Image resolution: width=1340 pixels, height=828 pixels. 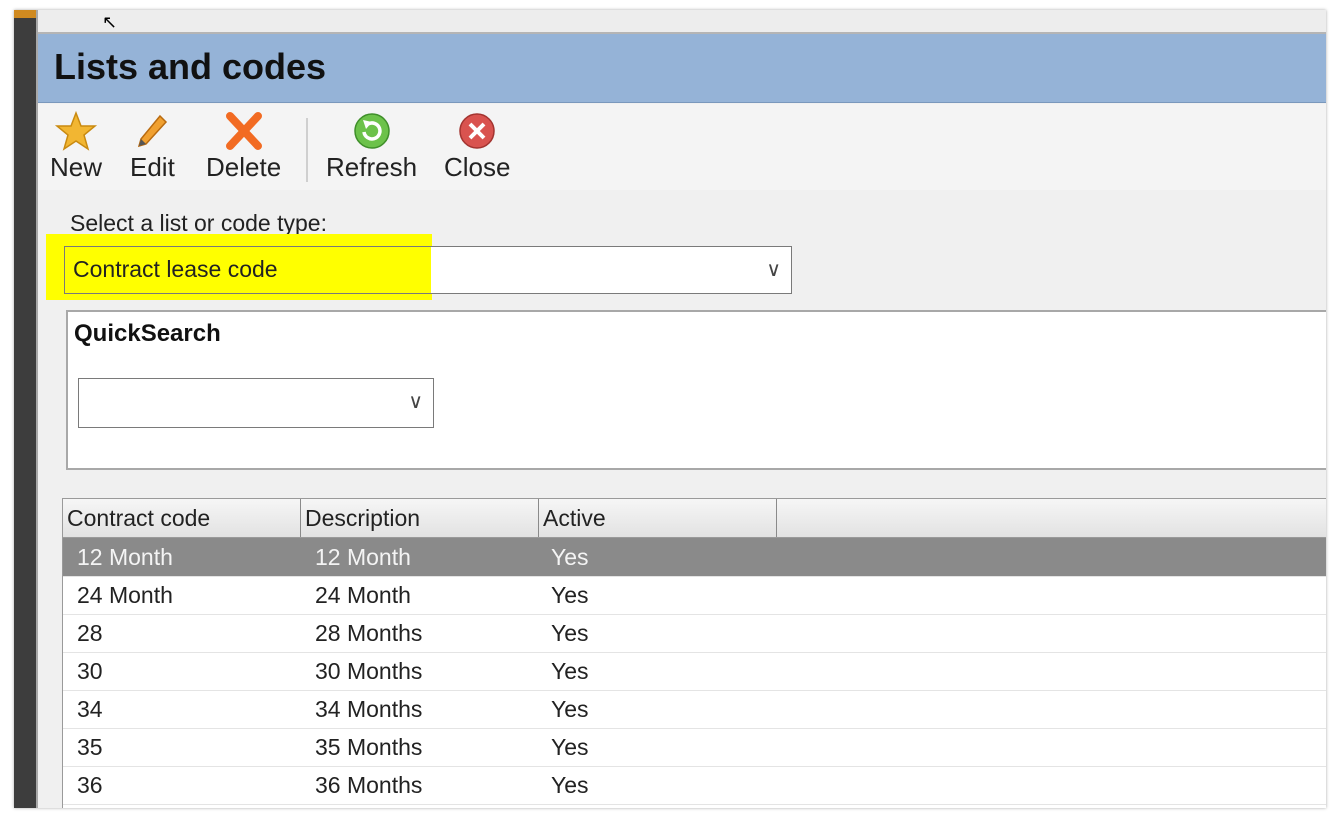 What do you see at coordinates (90, 747) in the screenshot?
I see `cell-contract-code: 35` at bounding box center [90, 747].